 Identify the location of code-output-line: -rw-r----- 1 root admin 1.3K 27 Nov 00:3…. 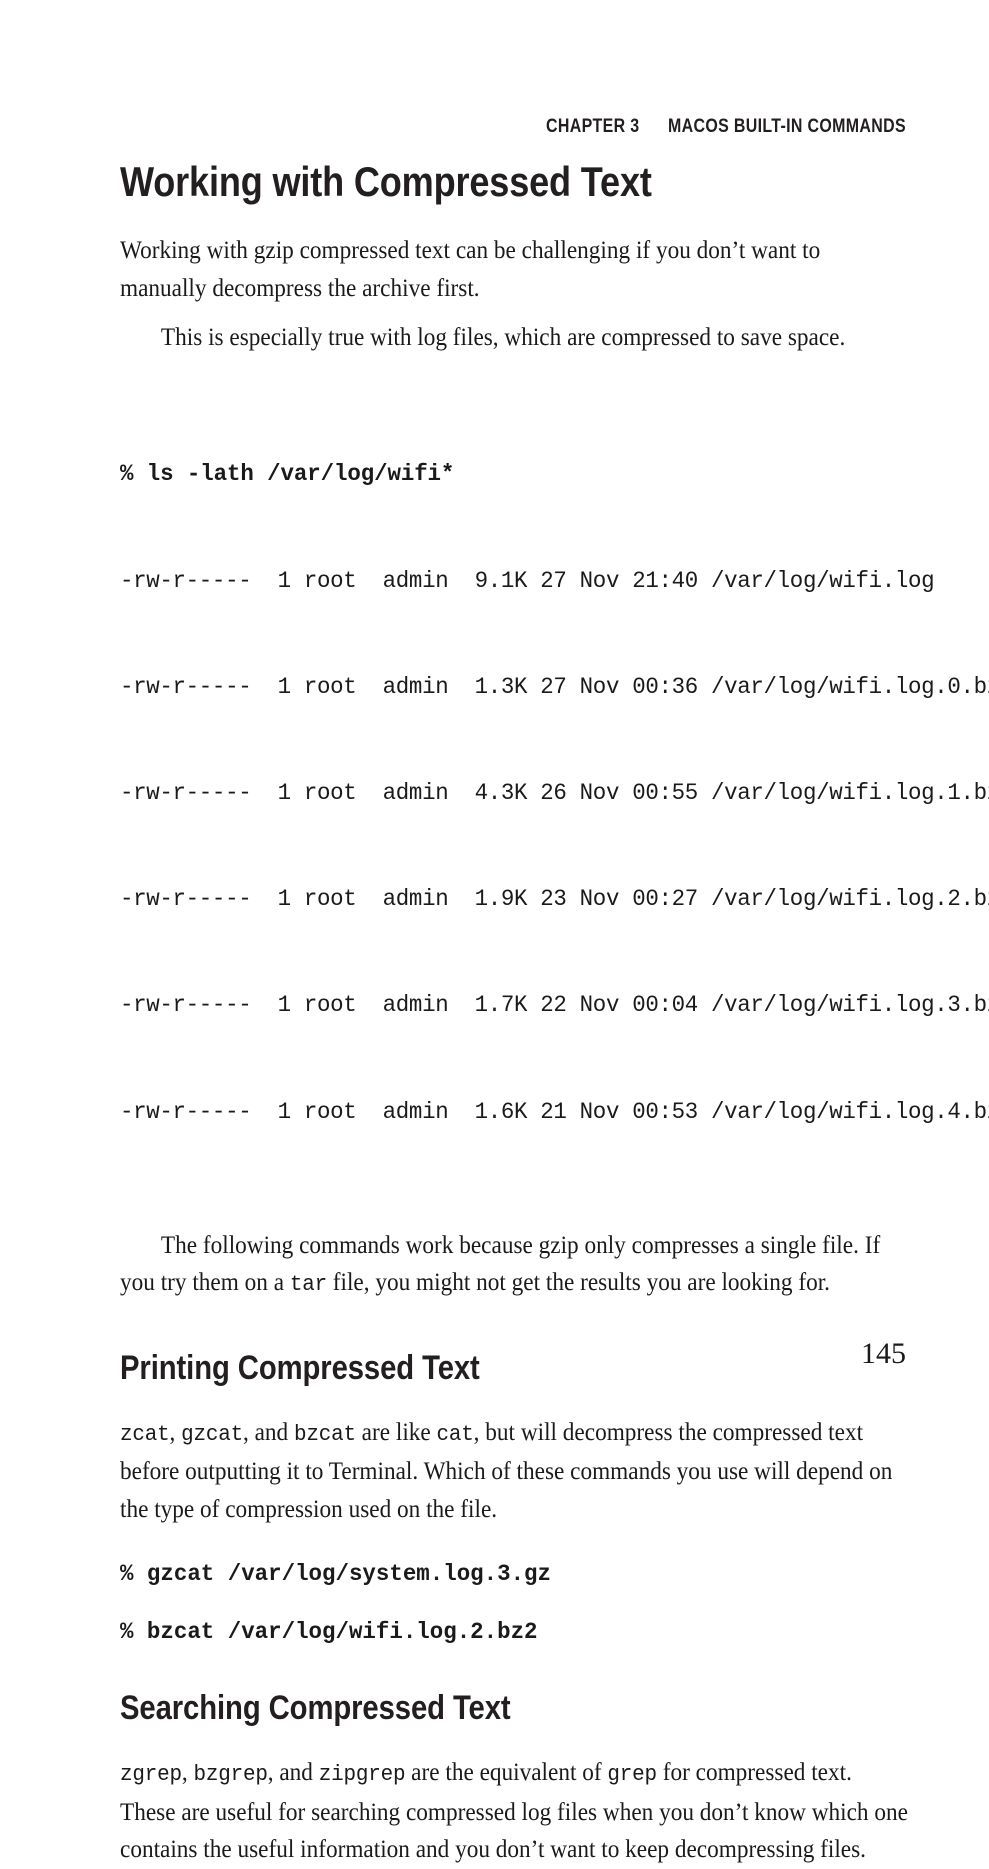
(554, 687).